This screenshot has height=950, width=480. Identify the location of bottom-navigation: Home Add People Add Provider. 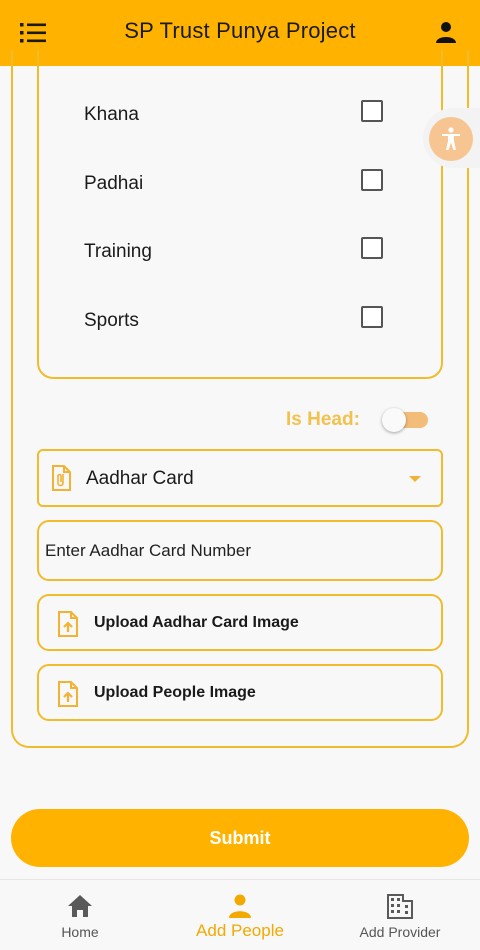
(240, 914).